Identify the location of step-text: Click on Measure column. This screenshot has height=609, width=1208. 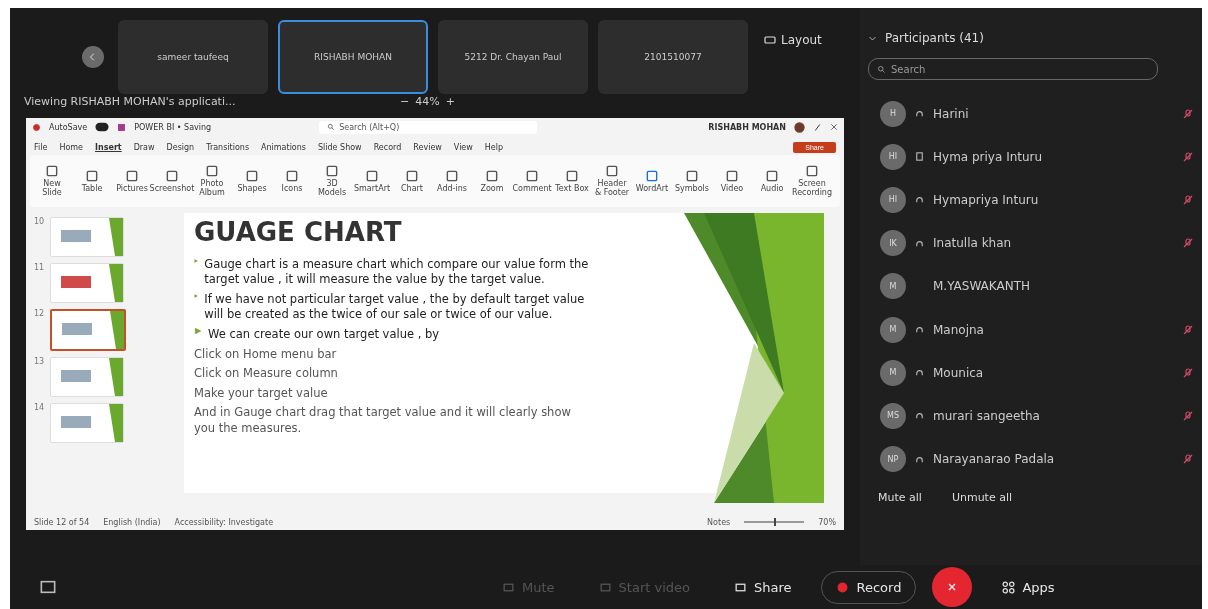
(266, 374).